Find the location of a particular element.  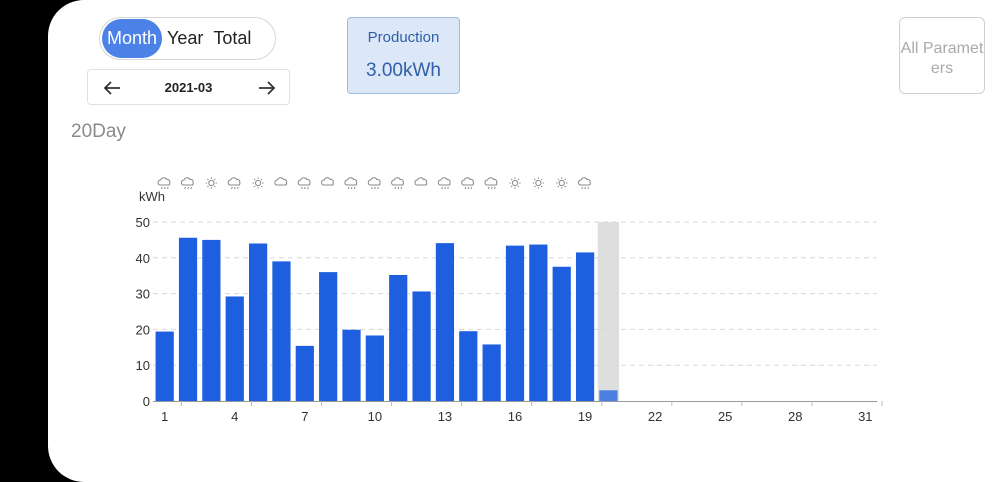

x-tick-label: 1 is located at coordinates (164, 416).